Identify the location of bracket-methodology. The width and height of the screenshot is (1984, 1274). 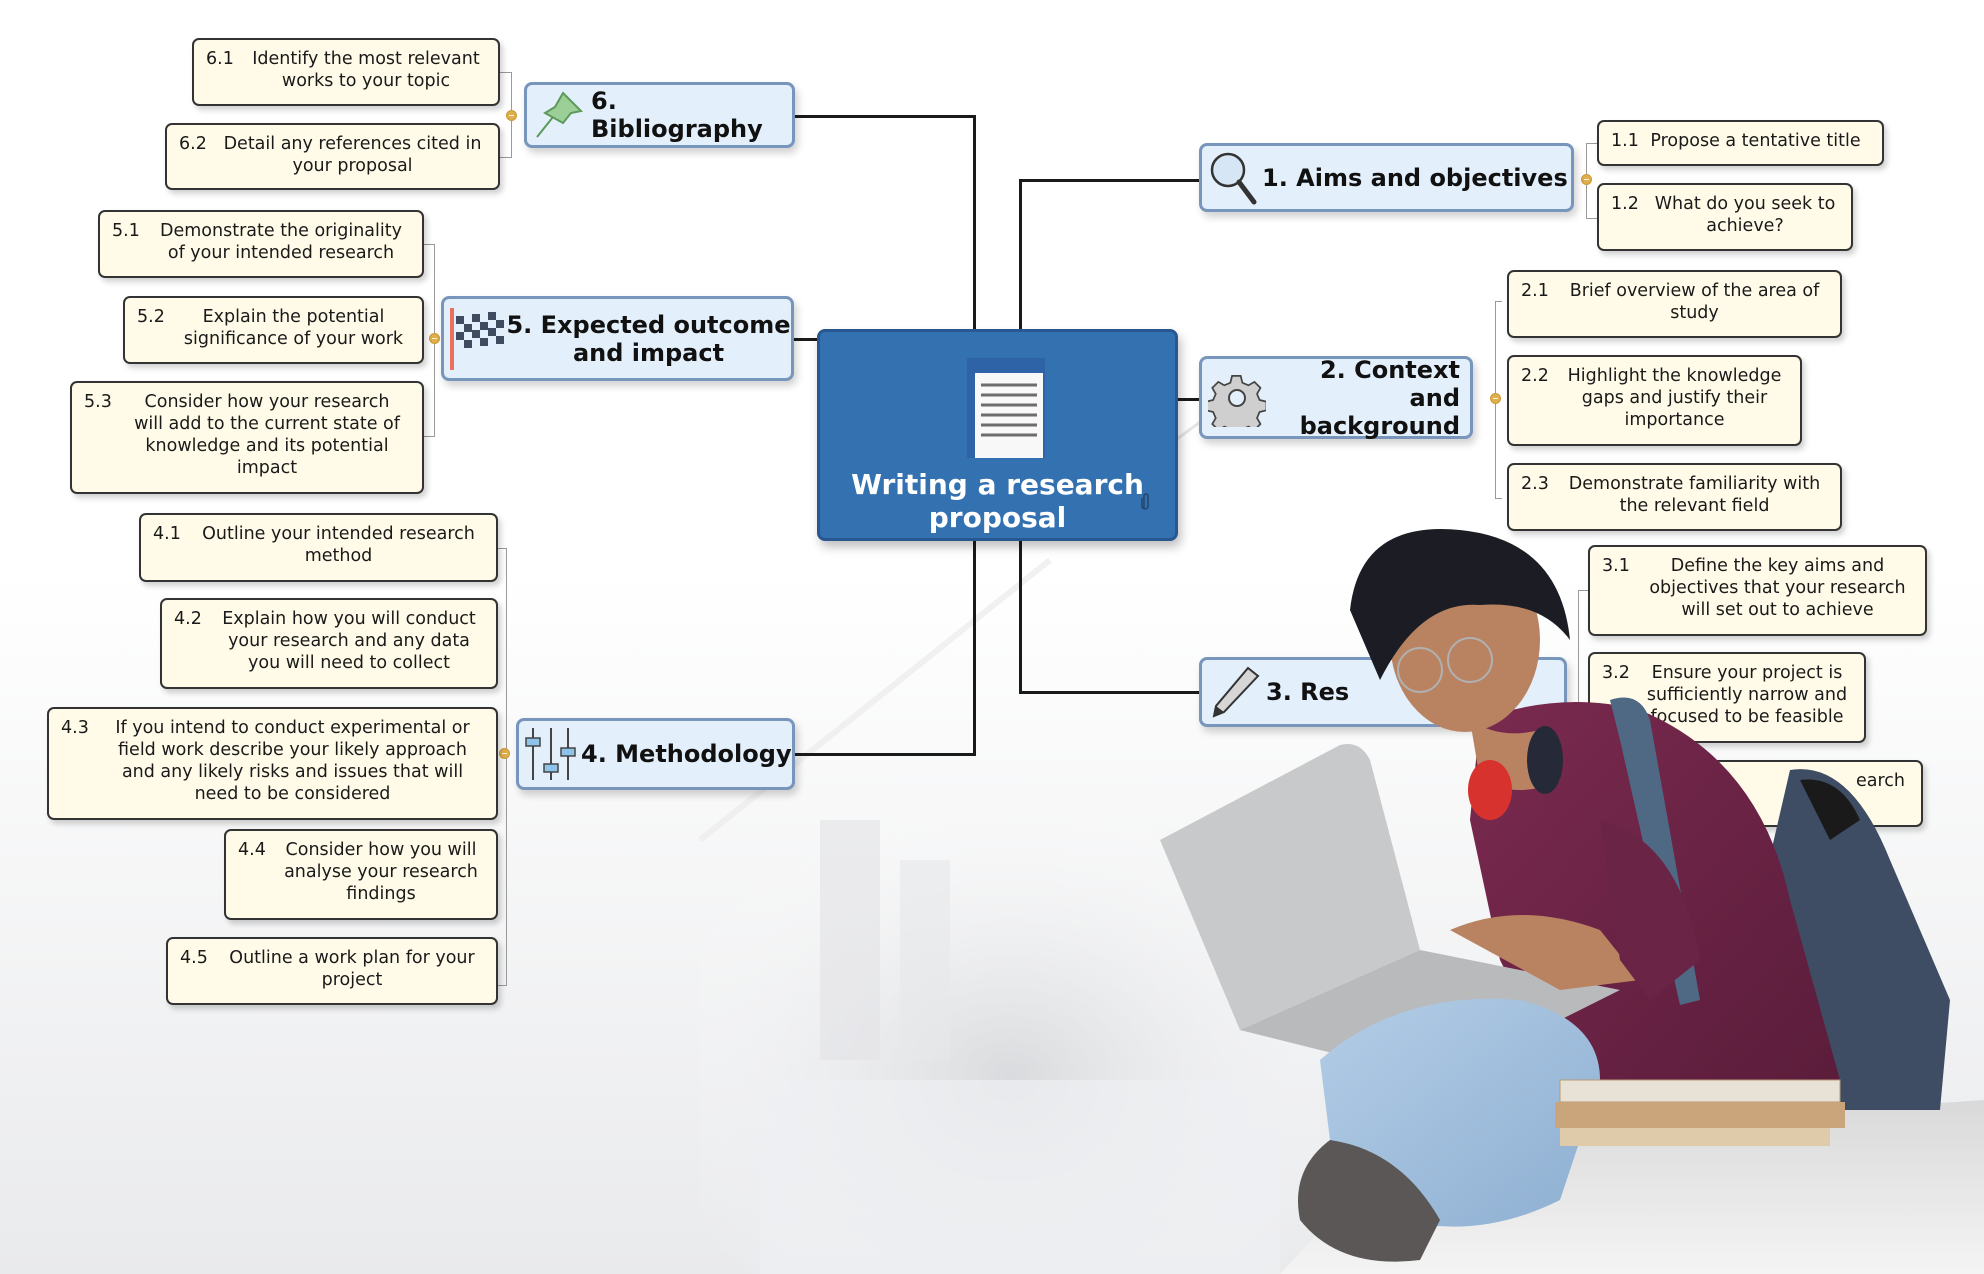
(502, 767).